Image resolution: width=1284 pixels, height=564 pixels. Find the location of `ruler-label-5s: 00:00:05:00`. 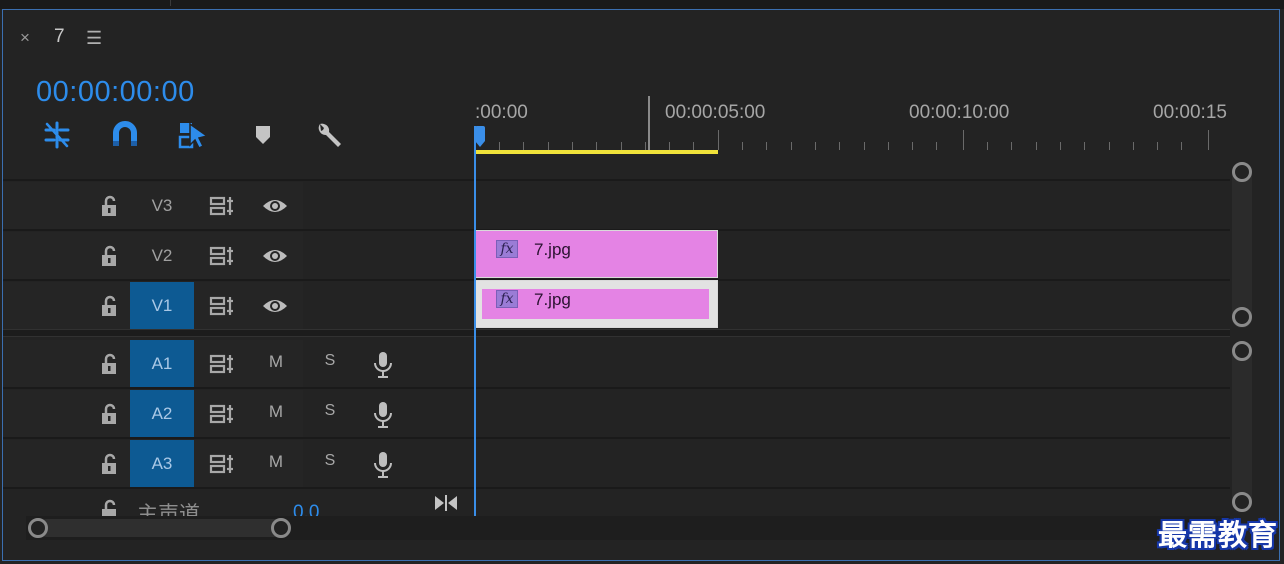

ruler-label-5s: 00:00:05:00 is located at coordinates (715, 112).